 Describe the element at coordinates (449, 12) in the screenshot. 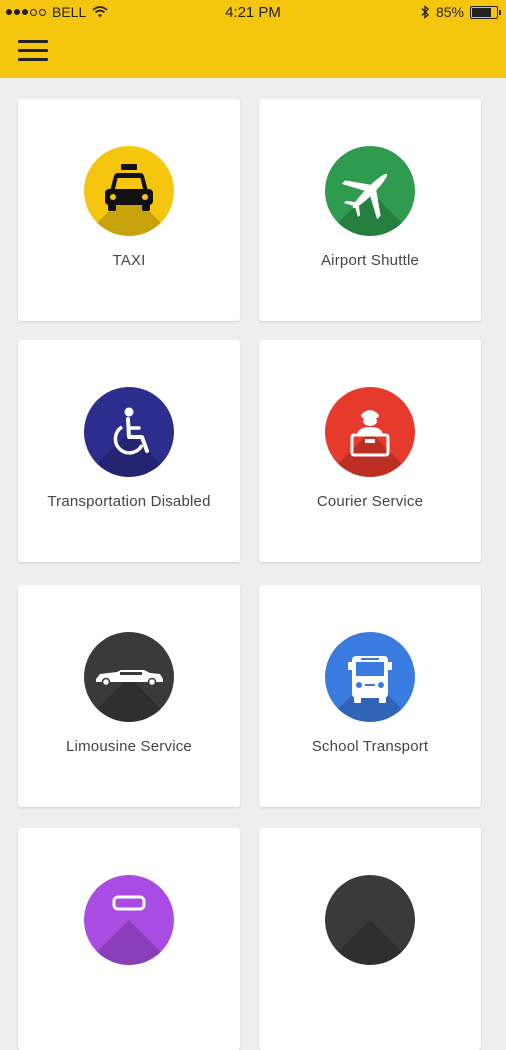

I see `battery-percent: 85%` at that location.